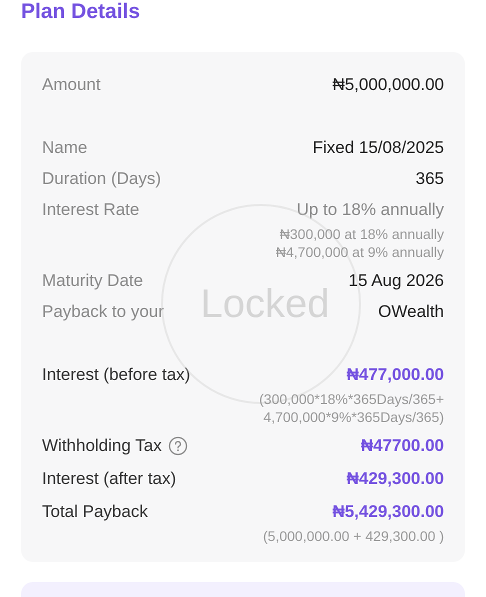 The width and height of the screenshot is (486, 597). I want to click on detail-label: Interest (before tax), so click(116, 375).